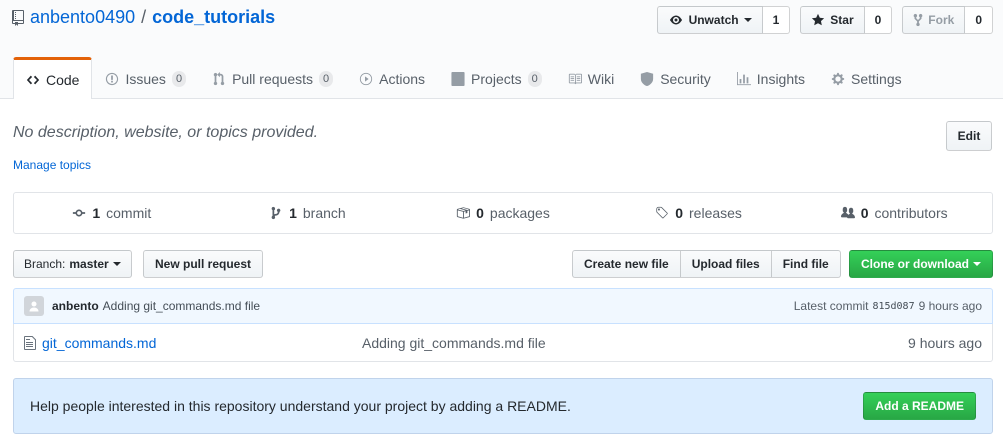 Image resolution: width=1003 pixels, height=442 pixels. What do you see at coordinates (647, 78) in the screenshot?
I see `shield-icon` at bounding box center [647, 78].